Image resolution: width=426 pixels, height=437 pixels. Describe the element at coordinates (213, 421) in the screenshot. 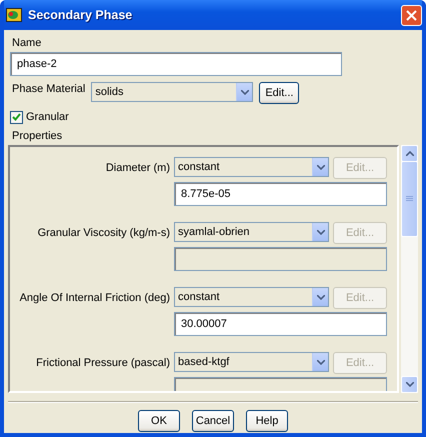

I see `dialog-button: Cancel` at that location.